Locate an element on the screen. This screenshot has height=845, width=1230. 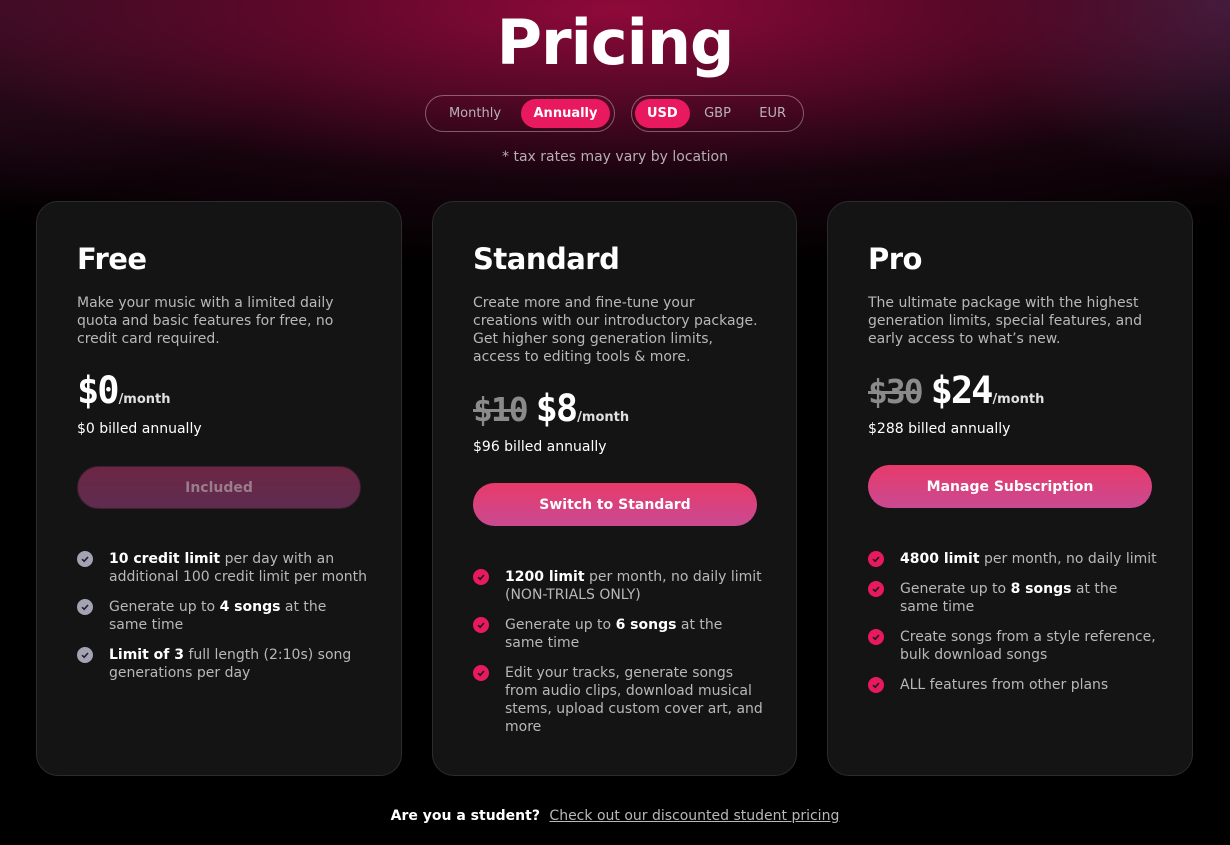
feature-item: 4800 limit per month, no daily limit is located at coordinates (1013, 559).